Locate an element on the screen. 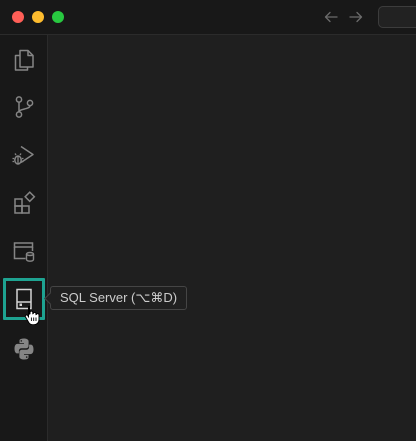  minimize-window-button is located at coordinates (38, 17).